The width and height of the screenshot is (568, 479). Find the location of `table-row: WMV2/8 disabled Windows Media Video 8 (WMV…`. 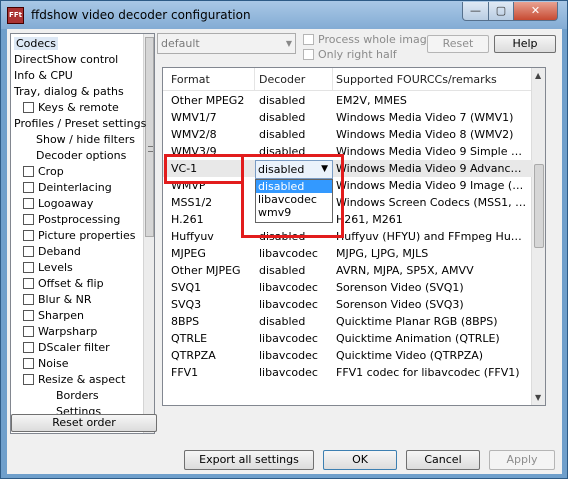

table-row: WMV2/8 disabled Windows Media Video 8 (WMV… is located at coordinates (348, 134).